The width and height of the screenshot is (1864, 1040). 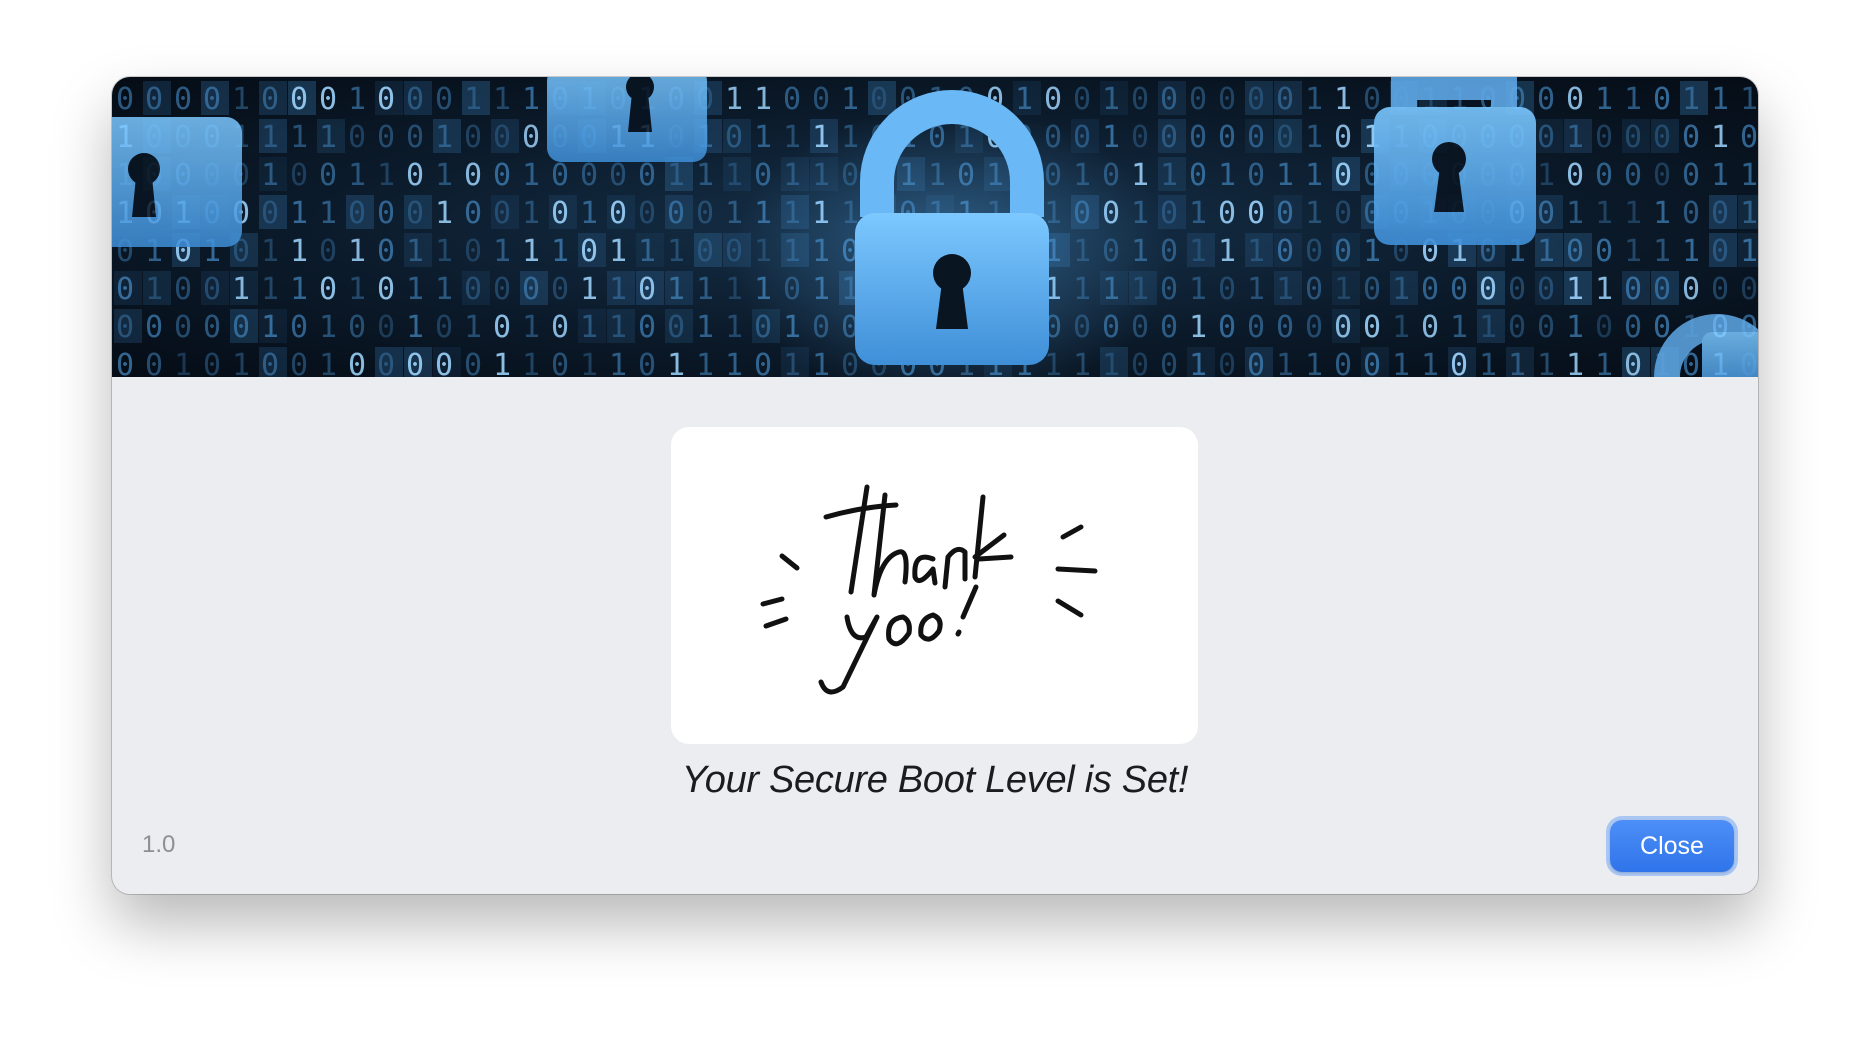 I want to click on status-message: Your Secure Boot Level is Set!, so click(x=935, y=780).